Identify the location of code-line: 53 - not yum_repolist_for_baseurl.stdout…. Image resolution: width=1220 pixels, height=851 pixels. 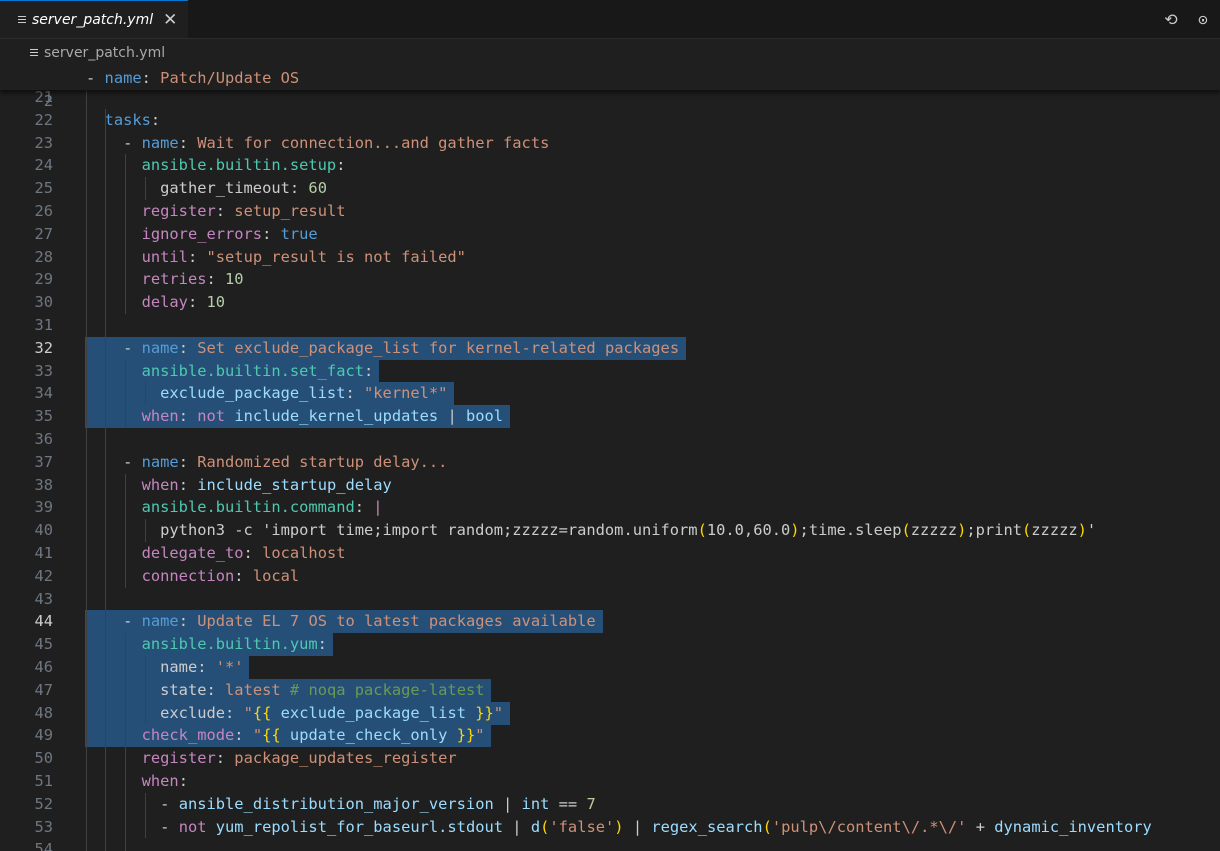
(610, 827).